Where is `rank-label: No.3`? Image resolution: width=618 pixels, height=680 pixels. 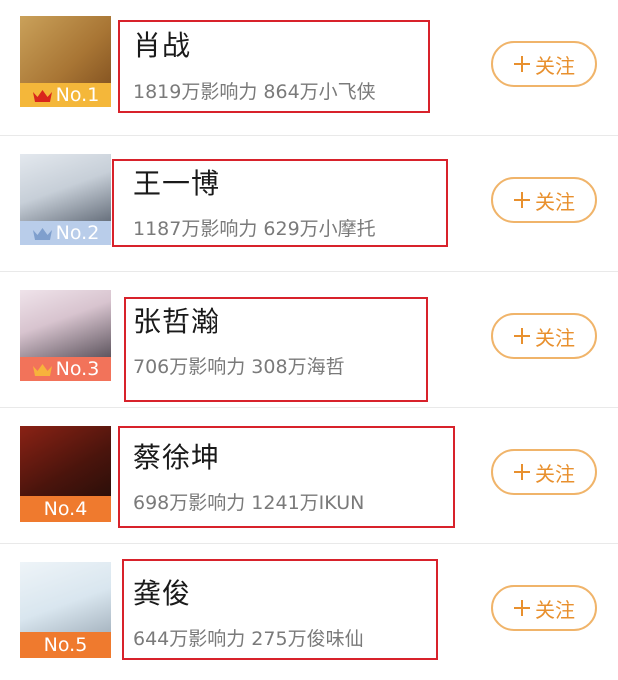 rank-label: No.3 is located at coordinates (77, 369).